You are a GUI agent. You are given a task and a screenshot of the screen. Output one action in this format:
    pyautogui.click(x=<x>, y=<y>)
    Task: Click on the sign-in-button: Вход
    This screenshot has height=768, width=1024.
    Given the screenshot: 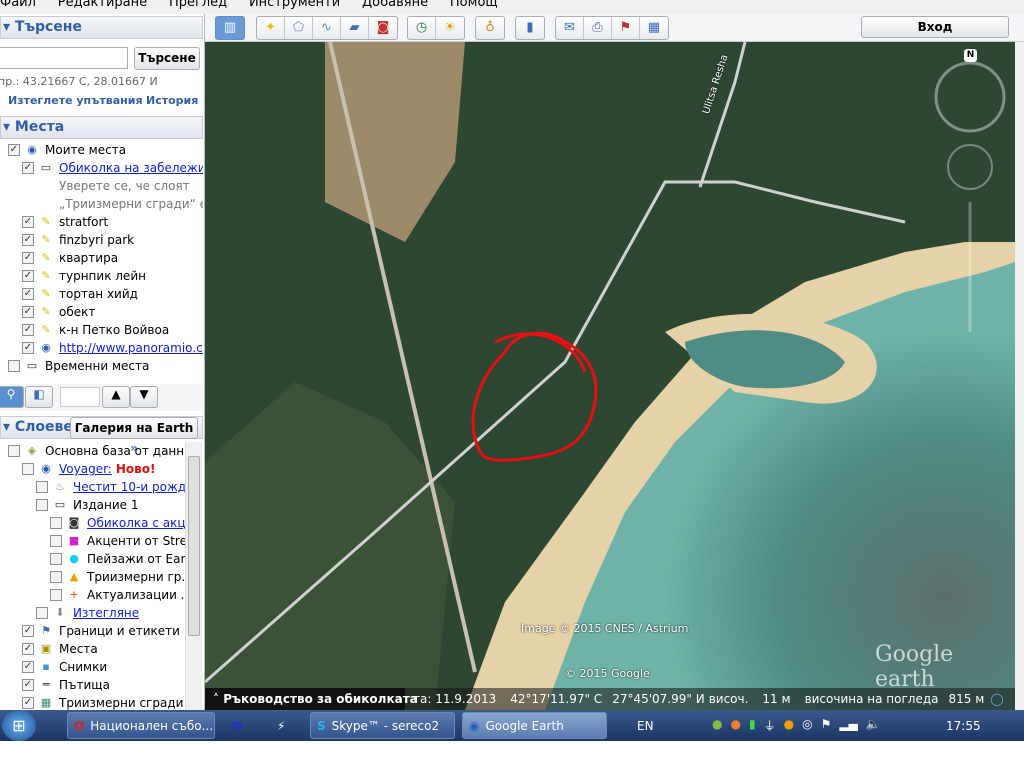 What is the action you would take?
    pyautogui.click(x=935, y=27)
    